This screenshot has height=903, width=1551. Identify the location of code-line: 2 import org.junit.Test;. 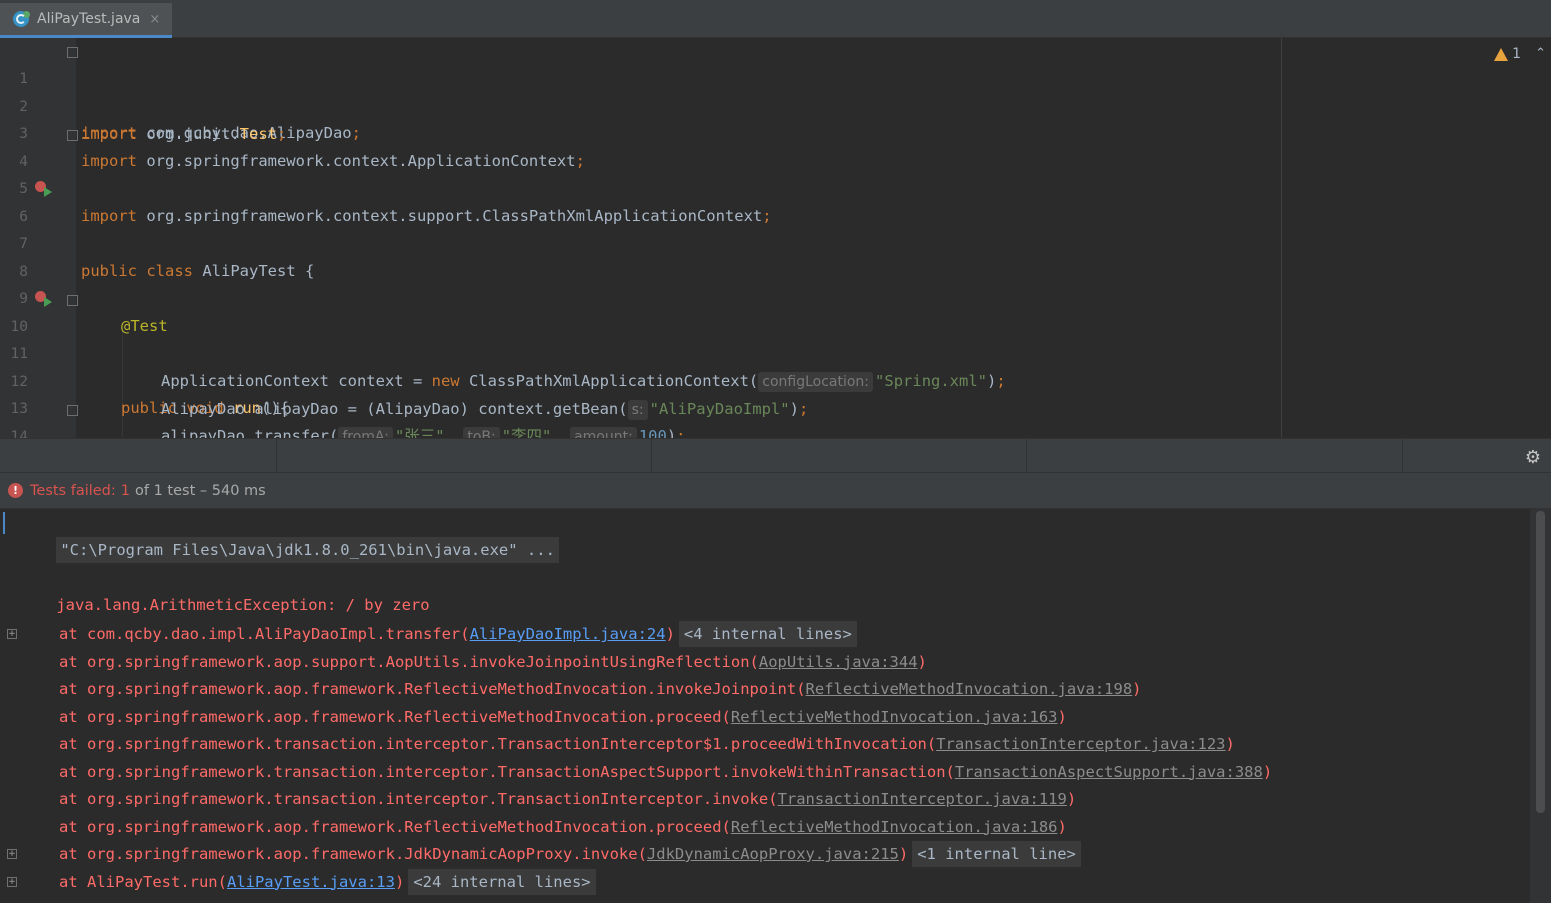
(775, 105).